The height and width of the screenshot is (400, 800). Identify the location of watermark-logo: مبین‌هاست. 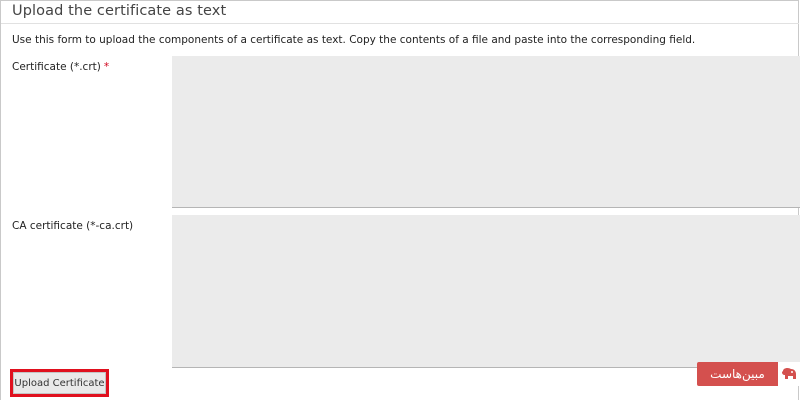
(748, 374).